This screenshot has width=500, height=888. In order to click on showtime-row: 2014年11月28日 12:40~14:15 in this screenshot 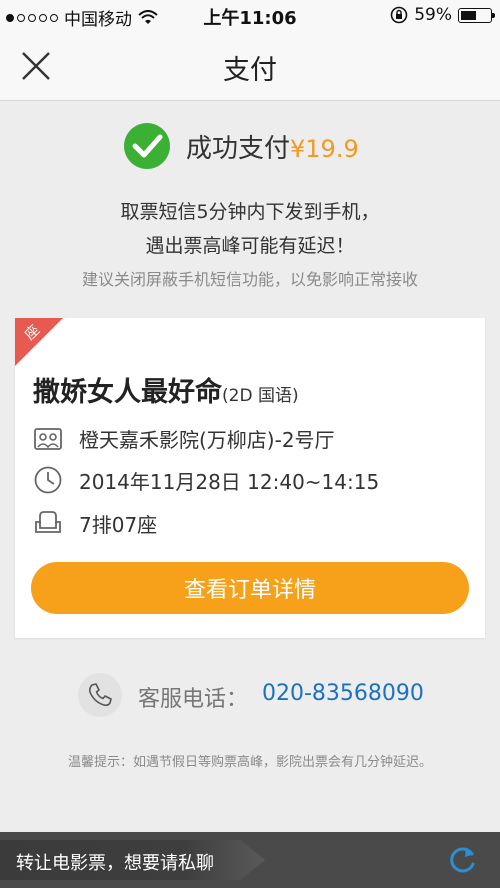, I will do `click(206, 480)`.